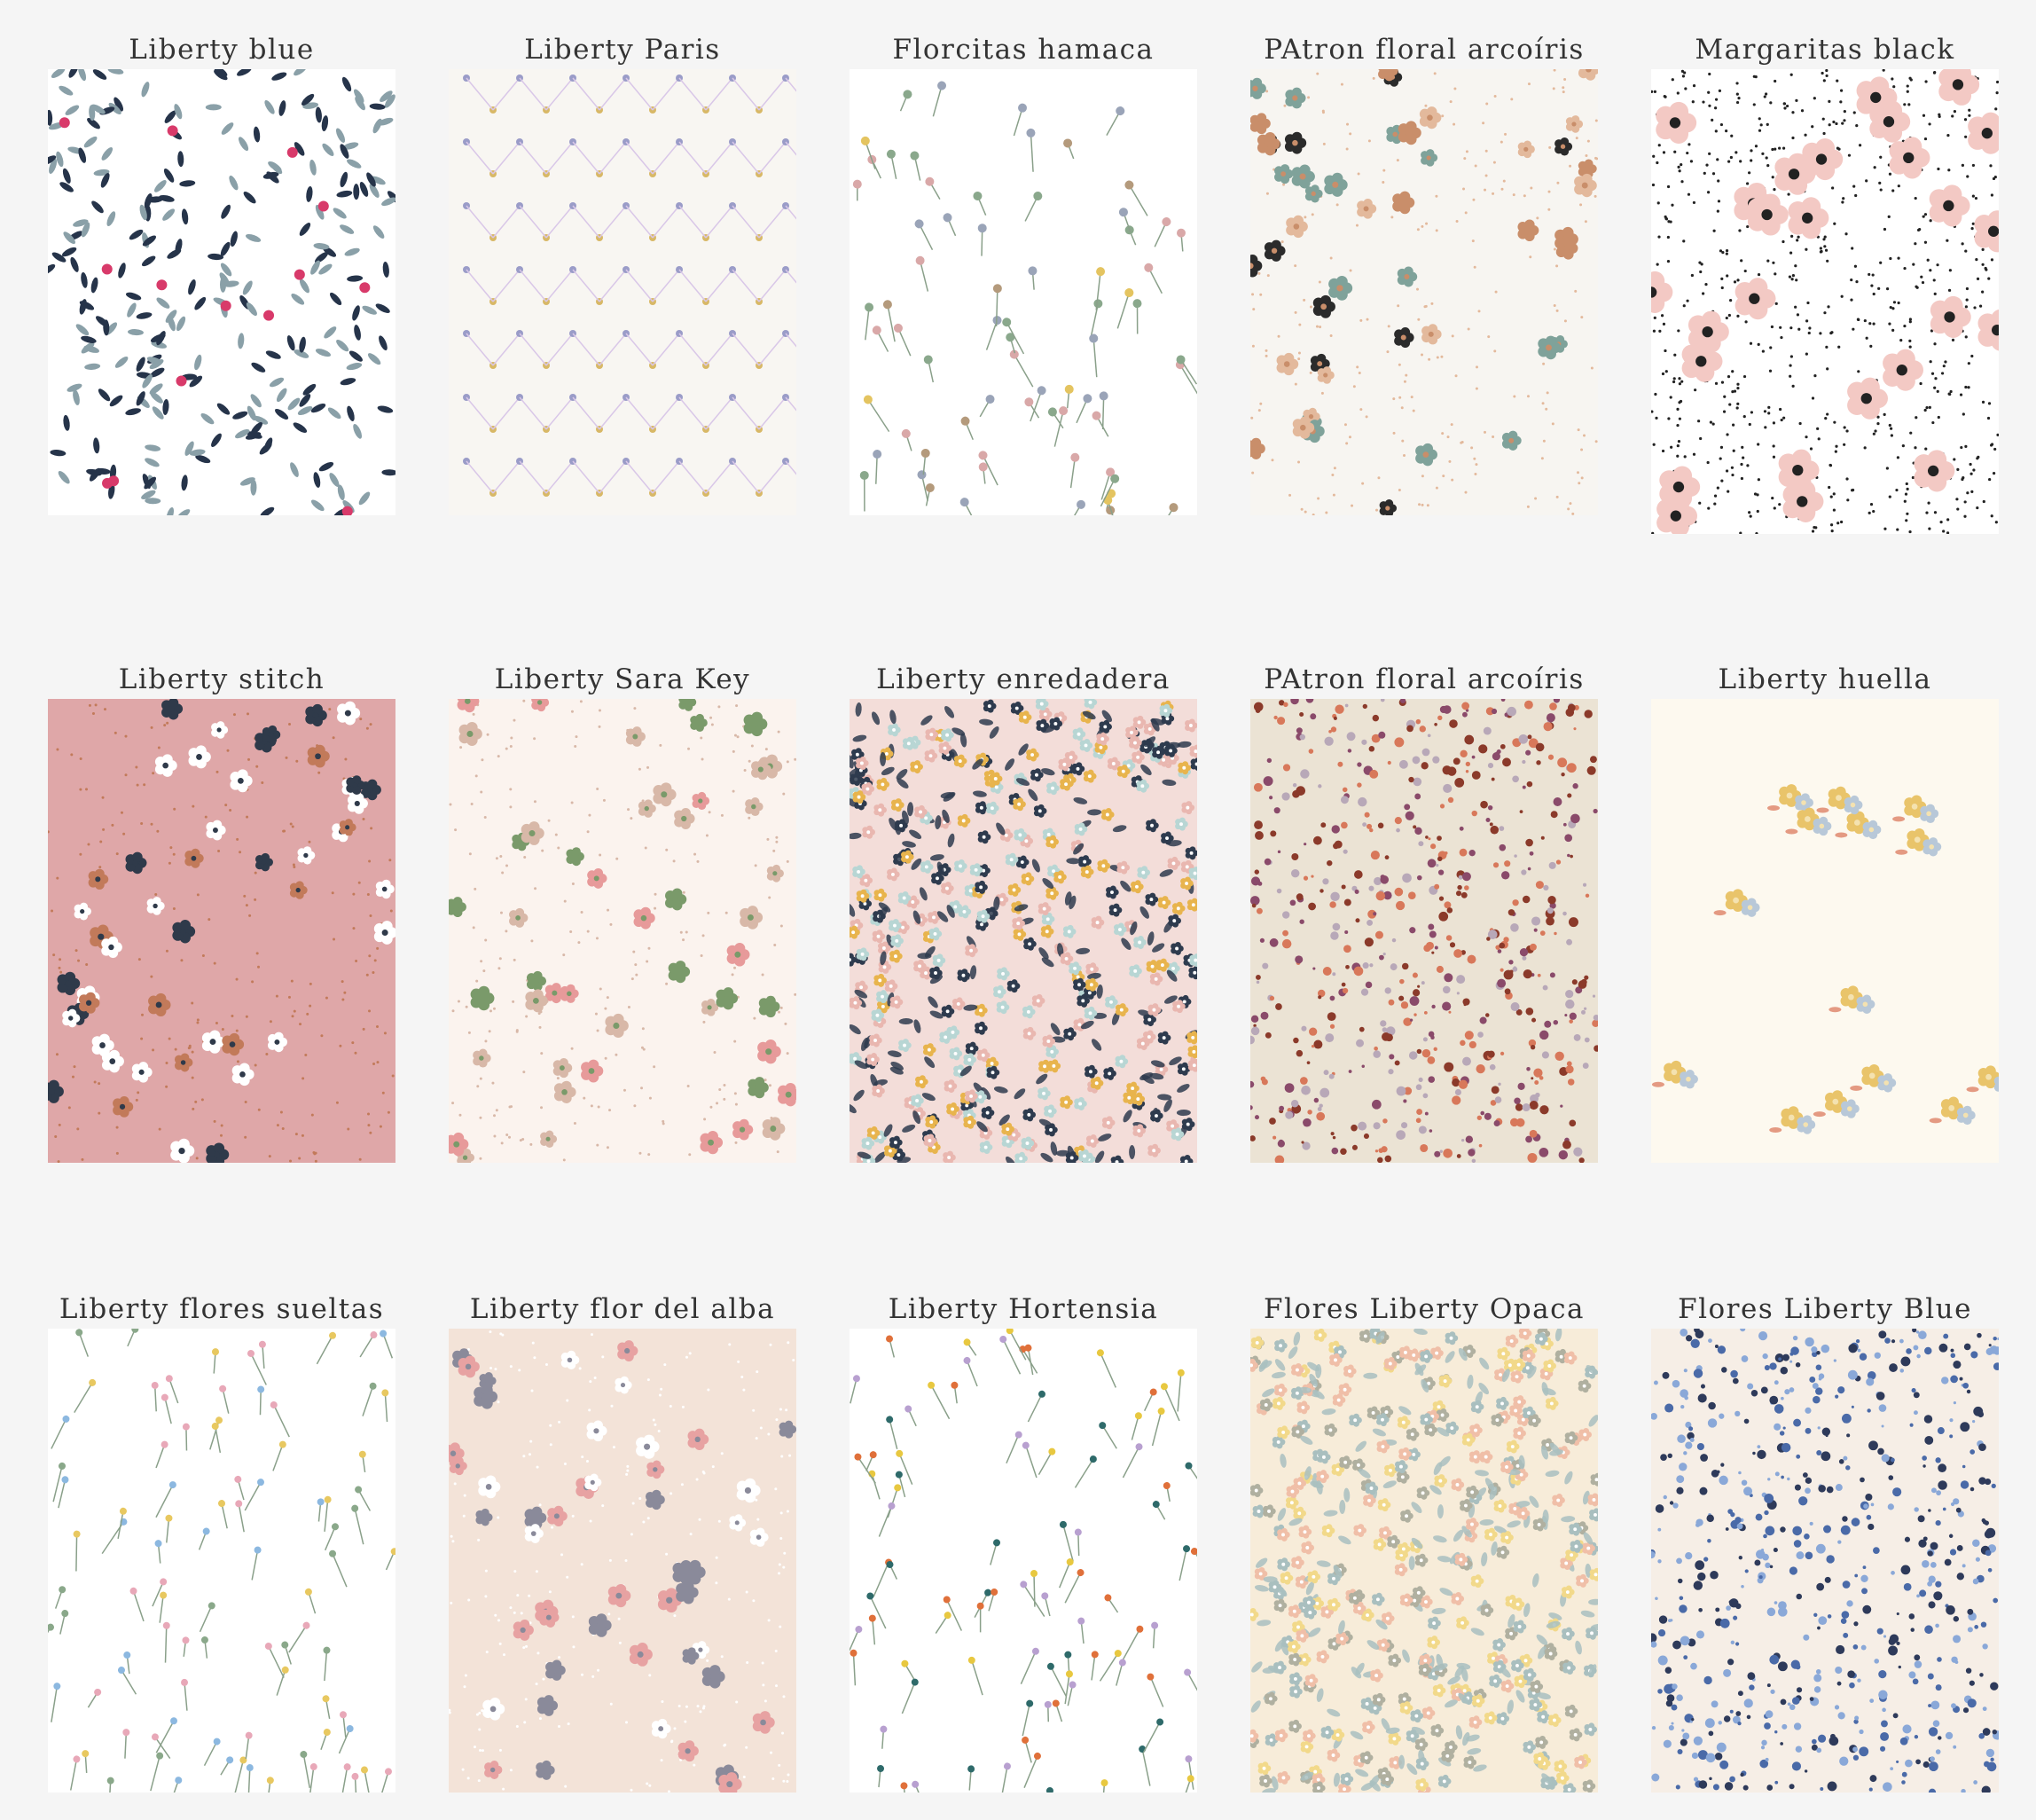 The height and width of the screenshot is (1820, 2036). What do you see at coordinates (1825, 1309) in the screenshot?
I see `pattern-title: Flores Liberty Blue` at bounding box center [1825, 1309].